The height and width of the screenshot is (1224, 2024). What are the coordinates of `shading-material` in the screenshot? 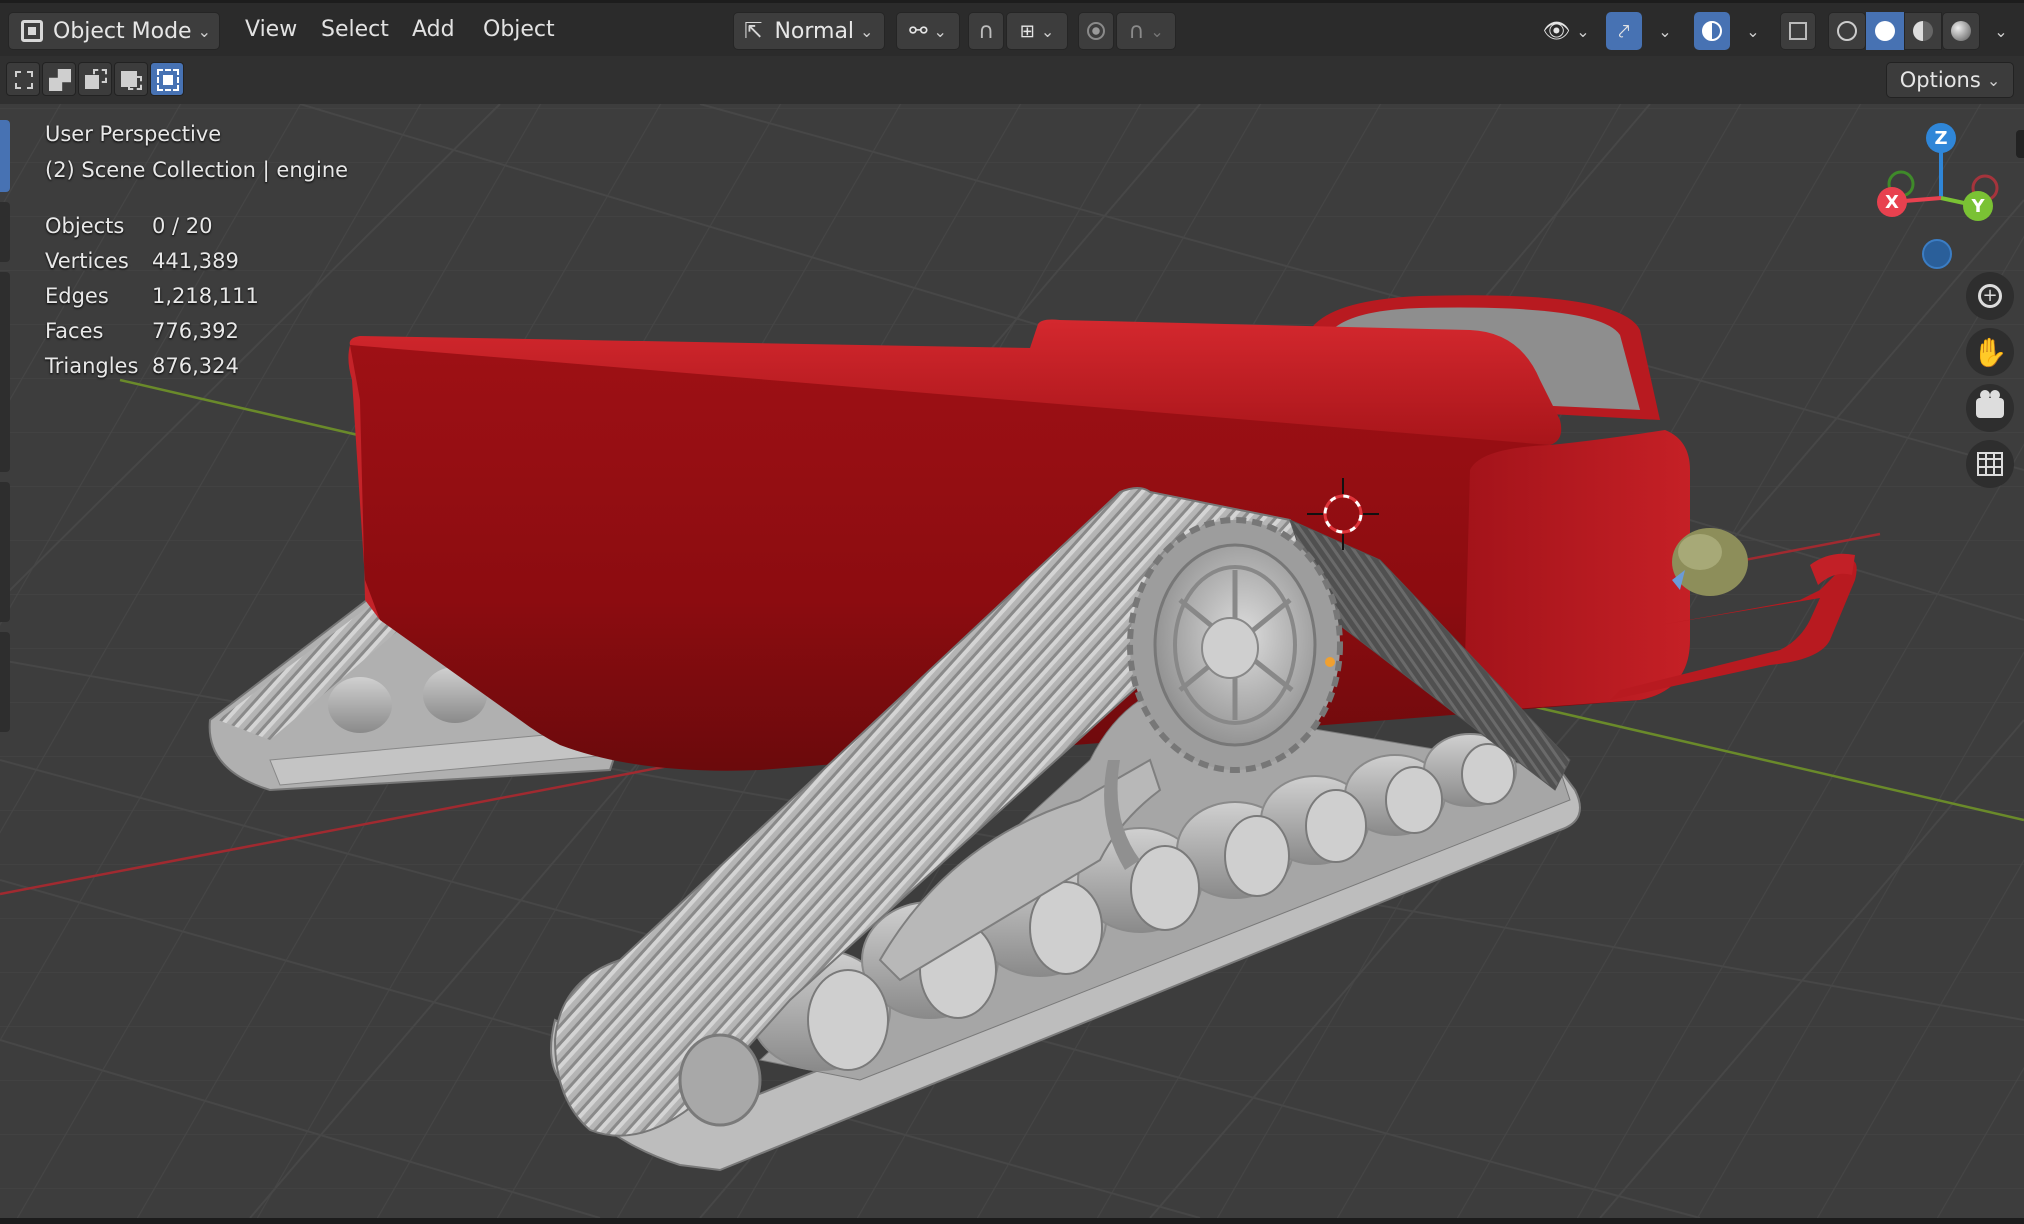 It's located at (1923, 31).